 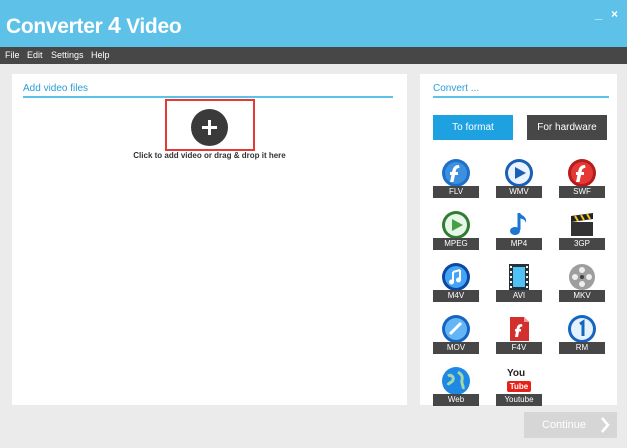 What do you see at coordinates (582, 244) in the screenshot?
I see `format-label: 3GP` at bounding box center [582, 244].